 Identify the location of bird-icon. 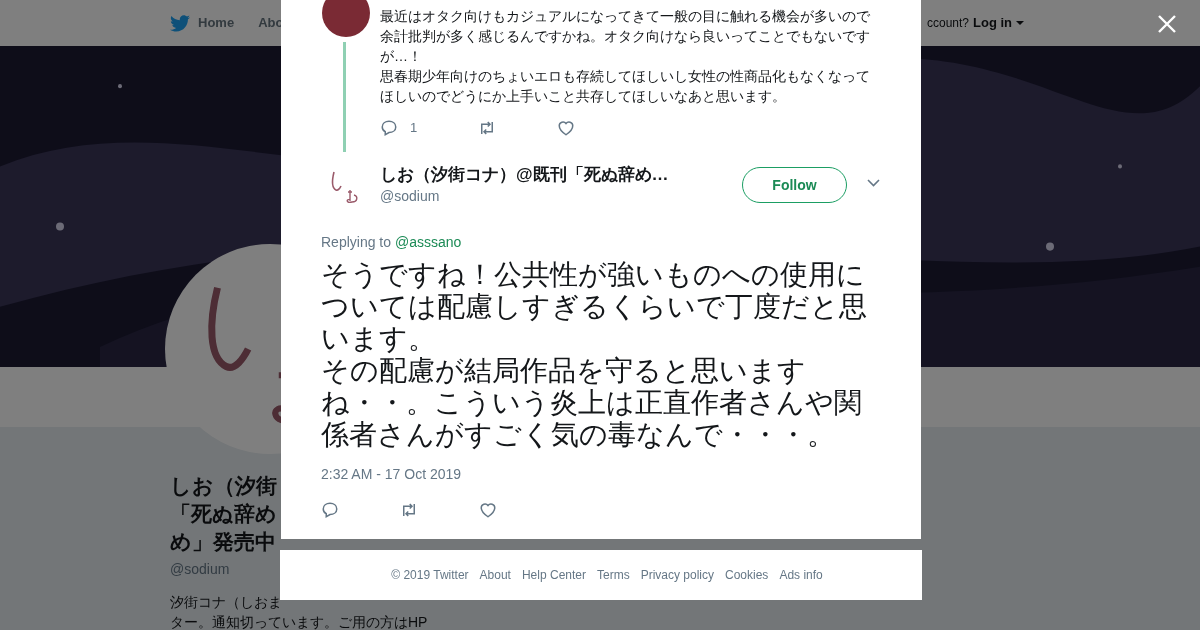
(180, 23).